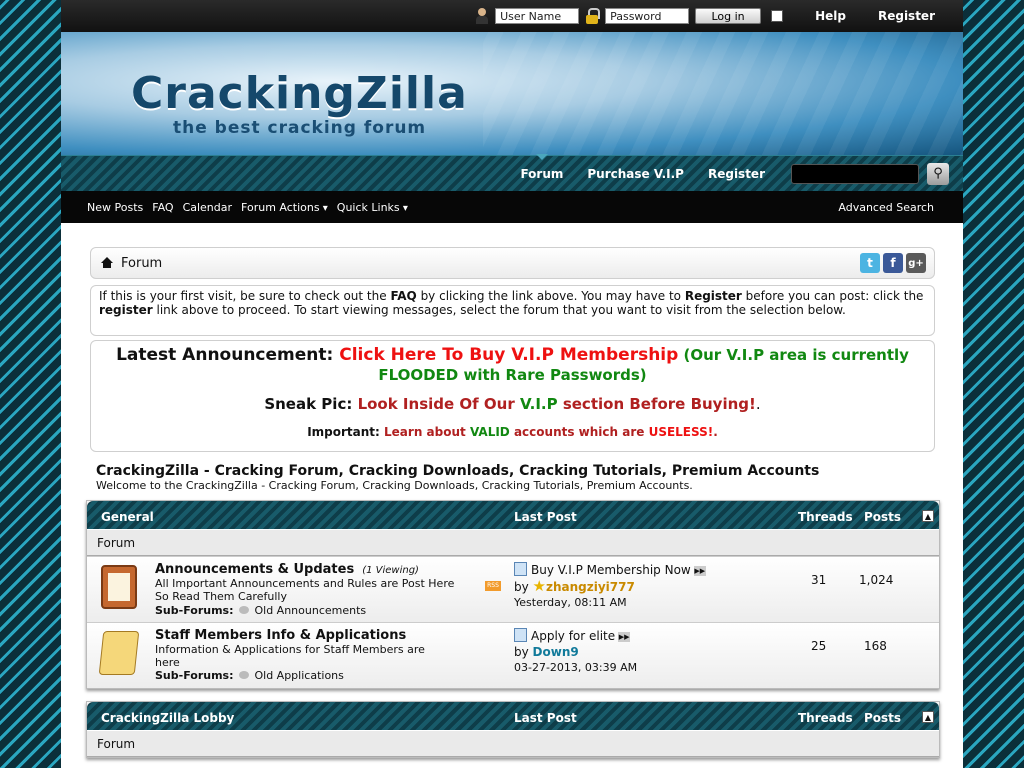 This screenshot has width=1024, height=768. I want to click on subforums: Sub-Forums: Old Announcements, so click(260, 610).